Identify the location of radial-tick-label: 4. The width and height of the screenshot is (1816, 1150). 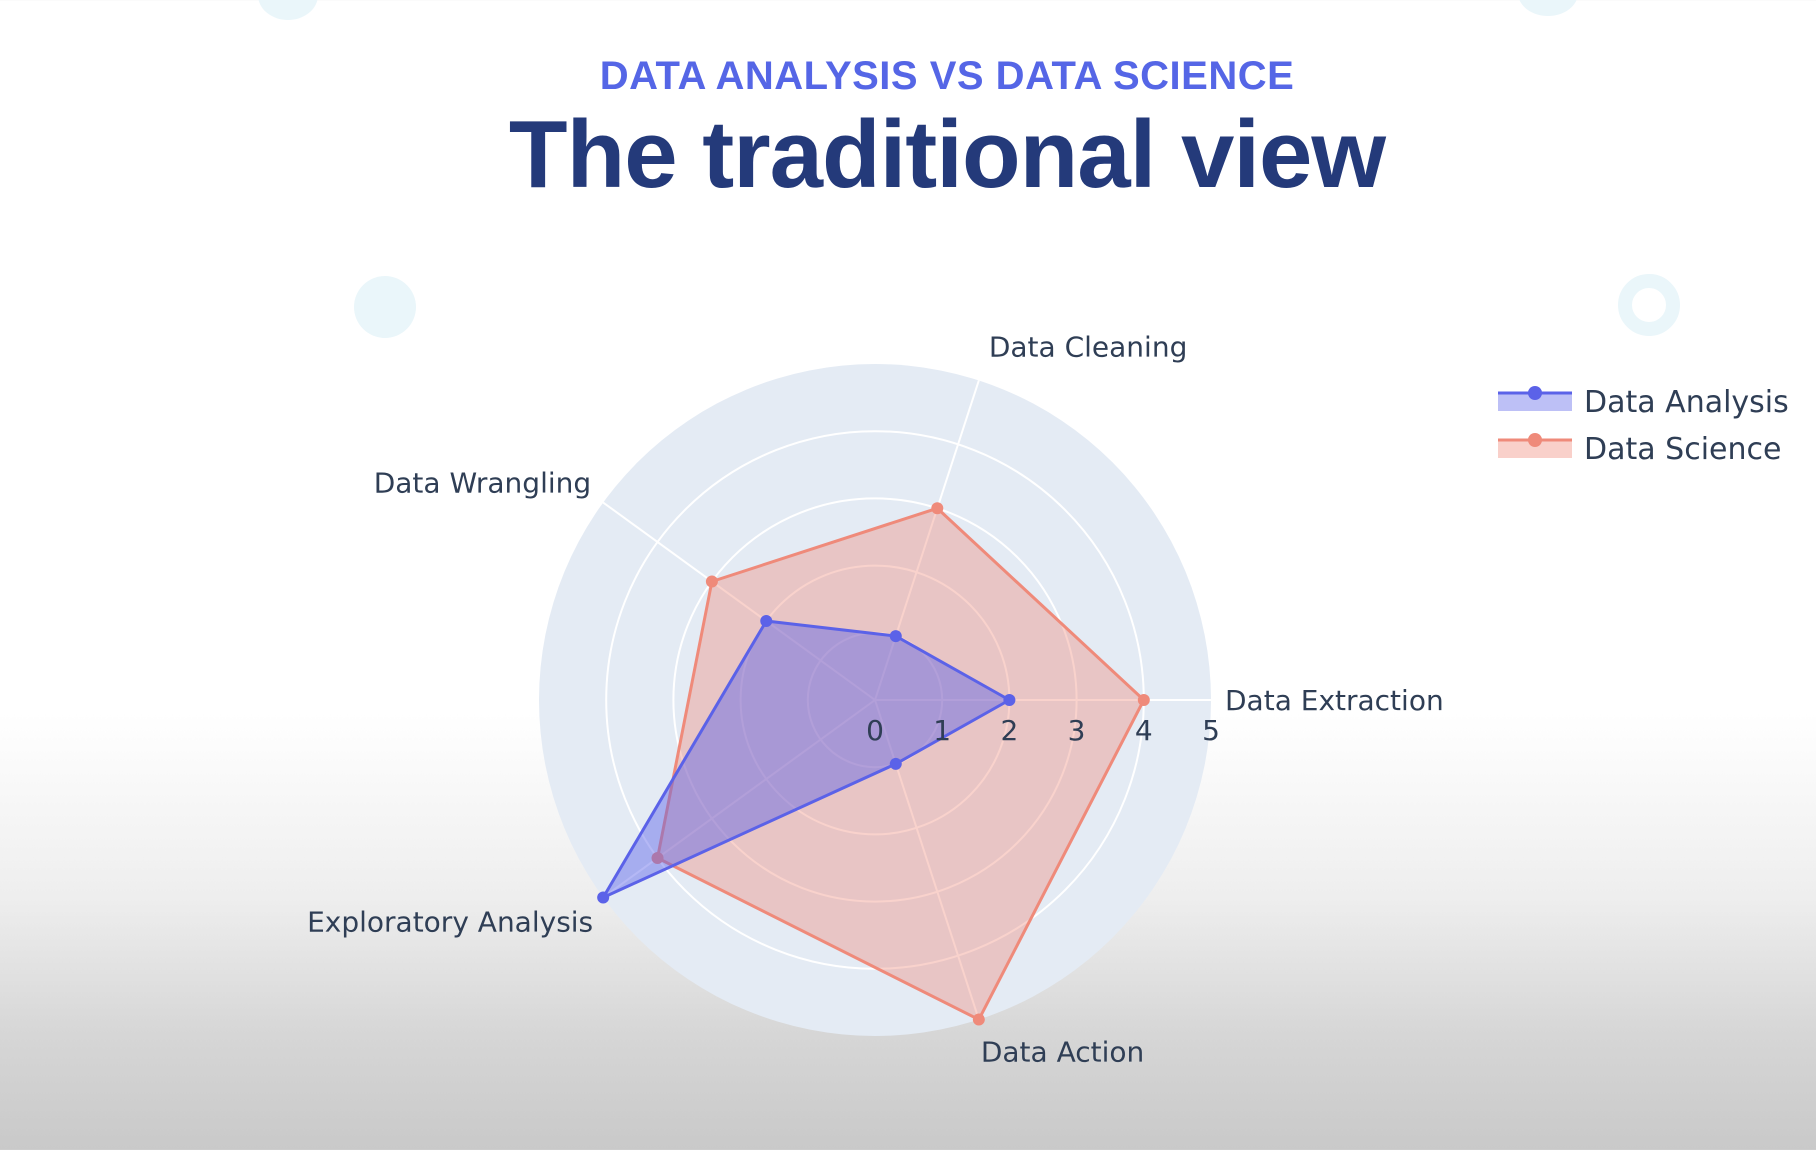
(1144, 730).